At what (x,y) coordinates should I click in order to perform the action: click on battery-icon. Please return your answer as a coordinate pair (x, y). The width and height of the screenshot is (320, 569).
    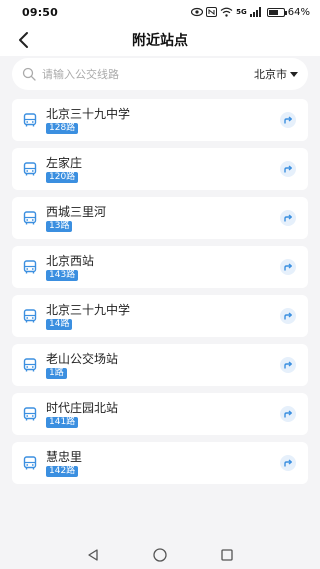
    Looking at the image, I should click on (276, 12).